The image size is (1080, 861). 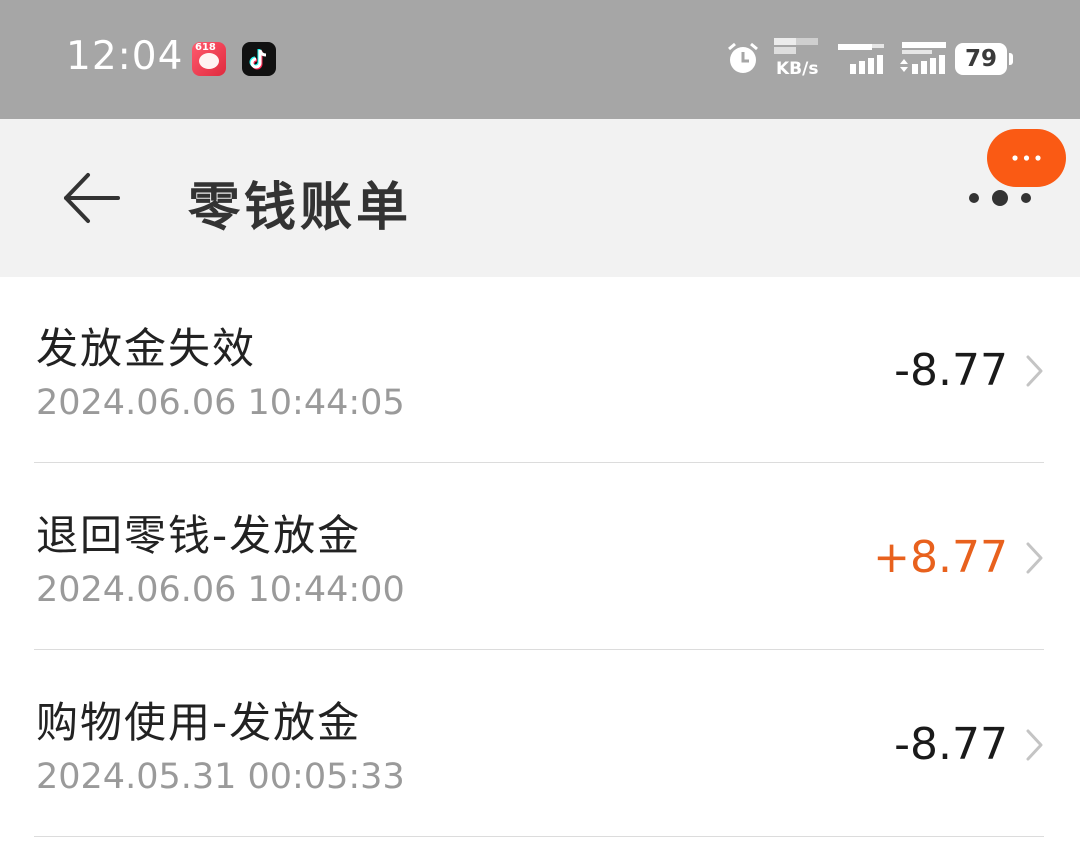 I want to click on ellipsis-icon, so click(x=1026, y=158).